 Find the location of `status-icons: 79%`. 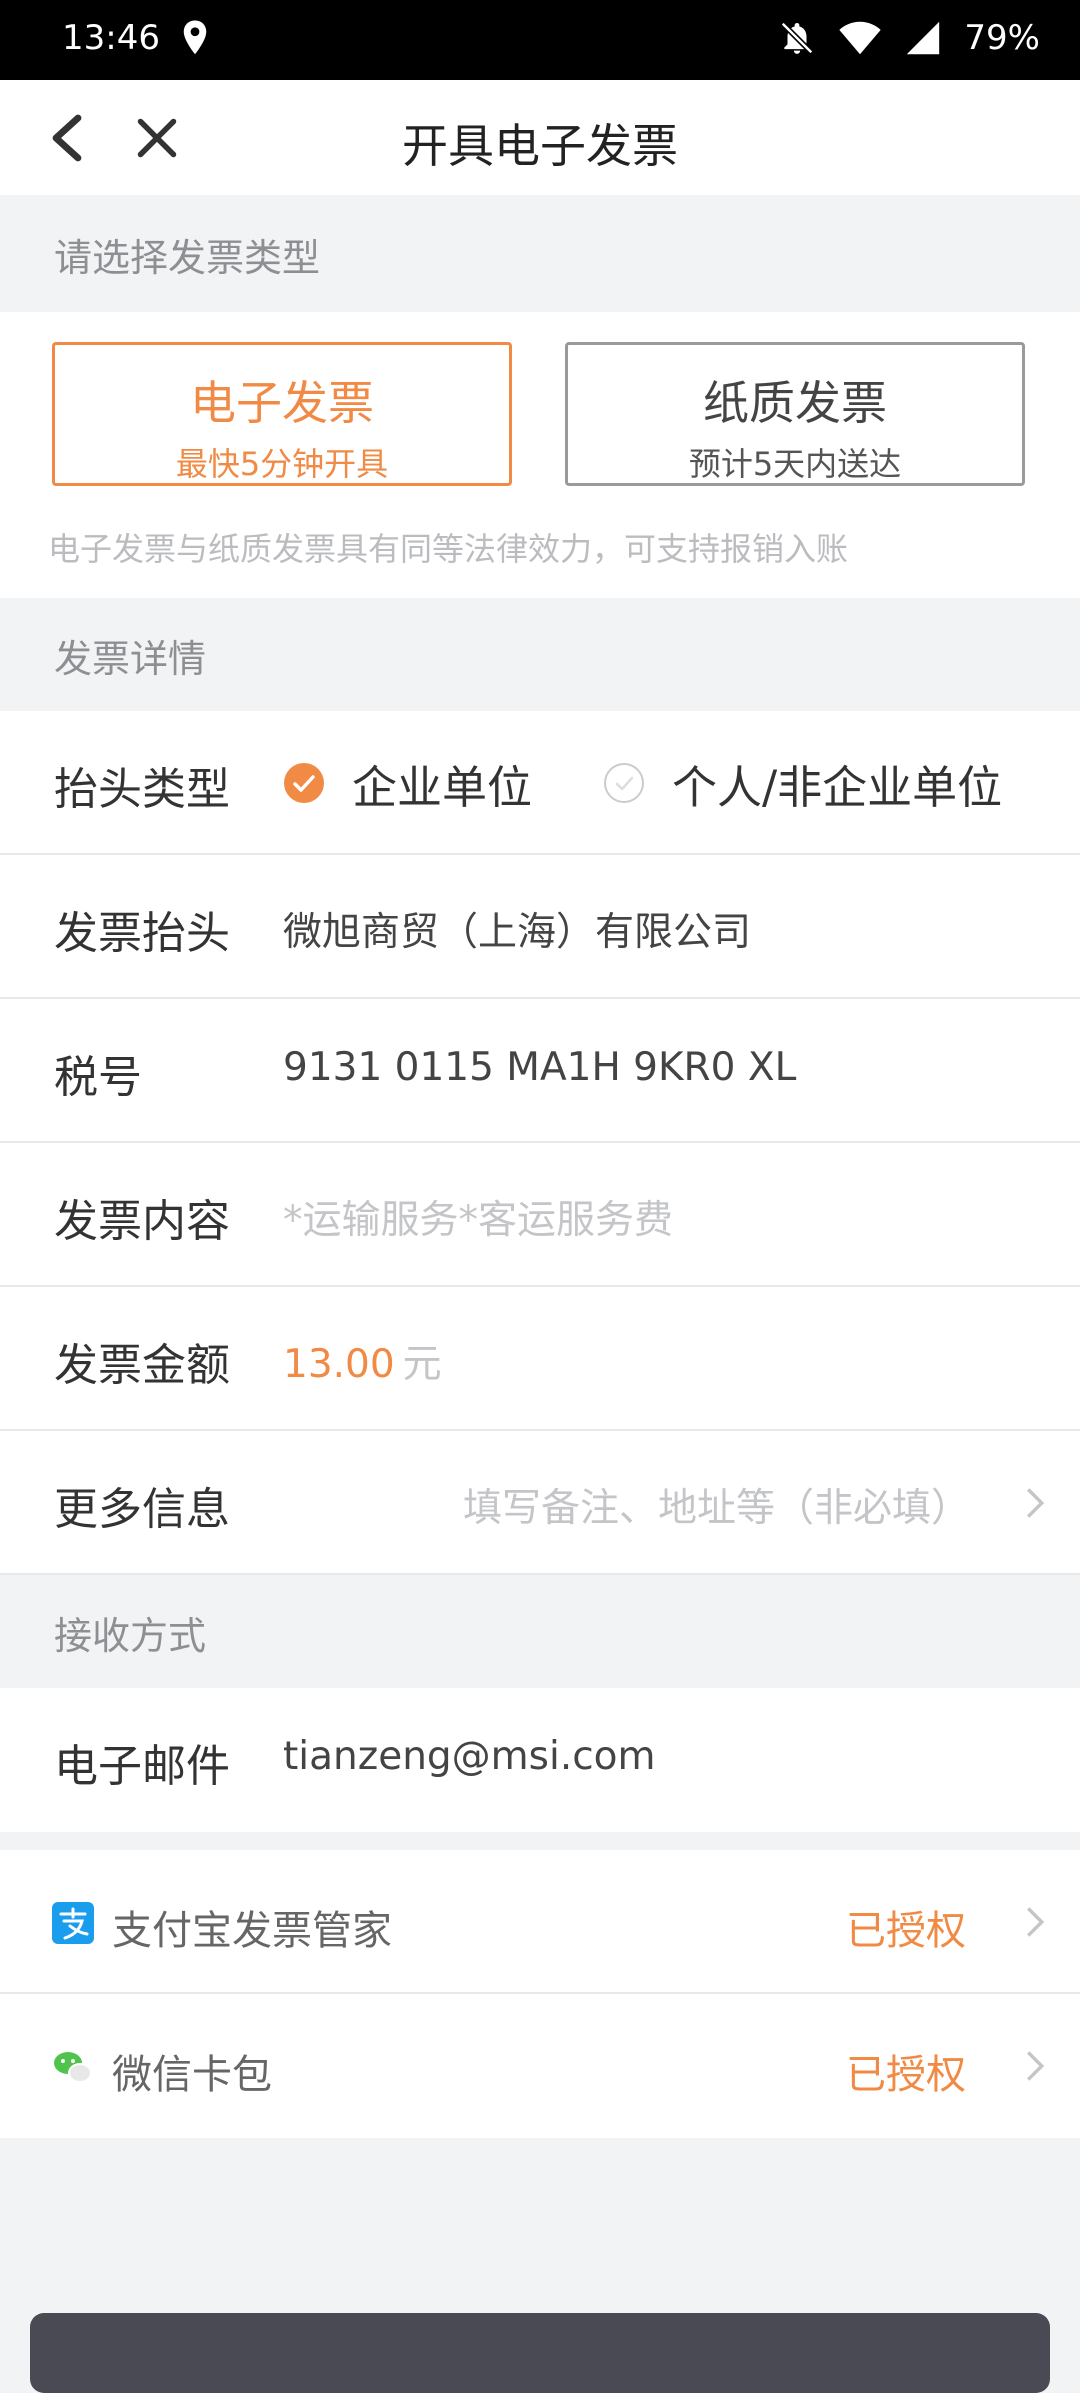

status-icons: 79% is located at coordinates (909, 38).